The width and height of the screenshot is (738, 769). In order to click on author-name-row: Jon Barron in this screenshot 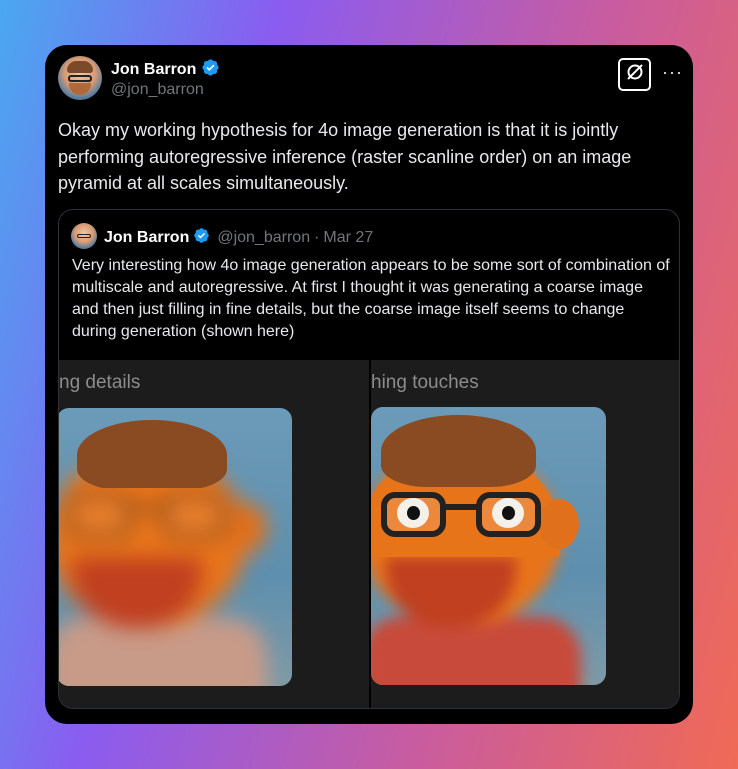, I will do `click(165, 70)`.